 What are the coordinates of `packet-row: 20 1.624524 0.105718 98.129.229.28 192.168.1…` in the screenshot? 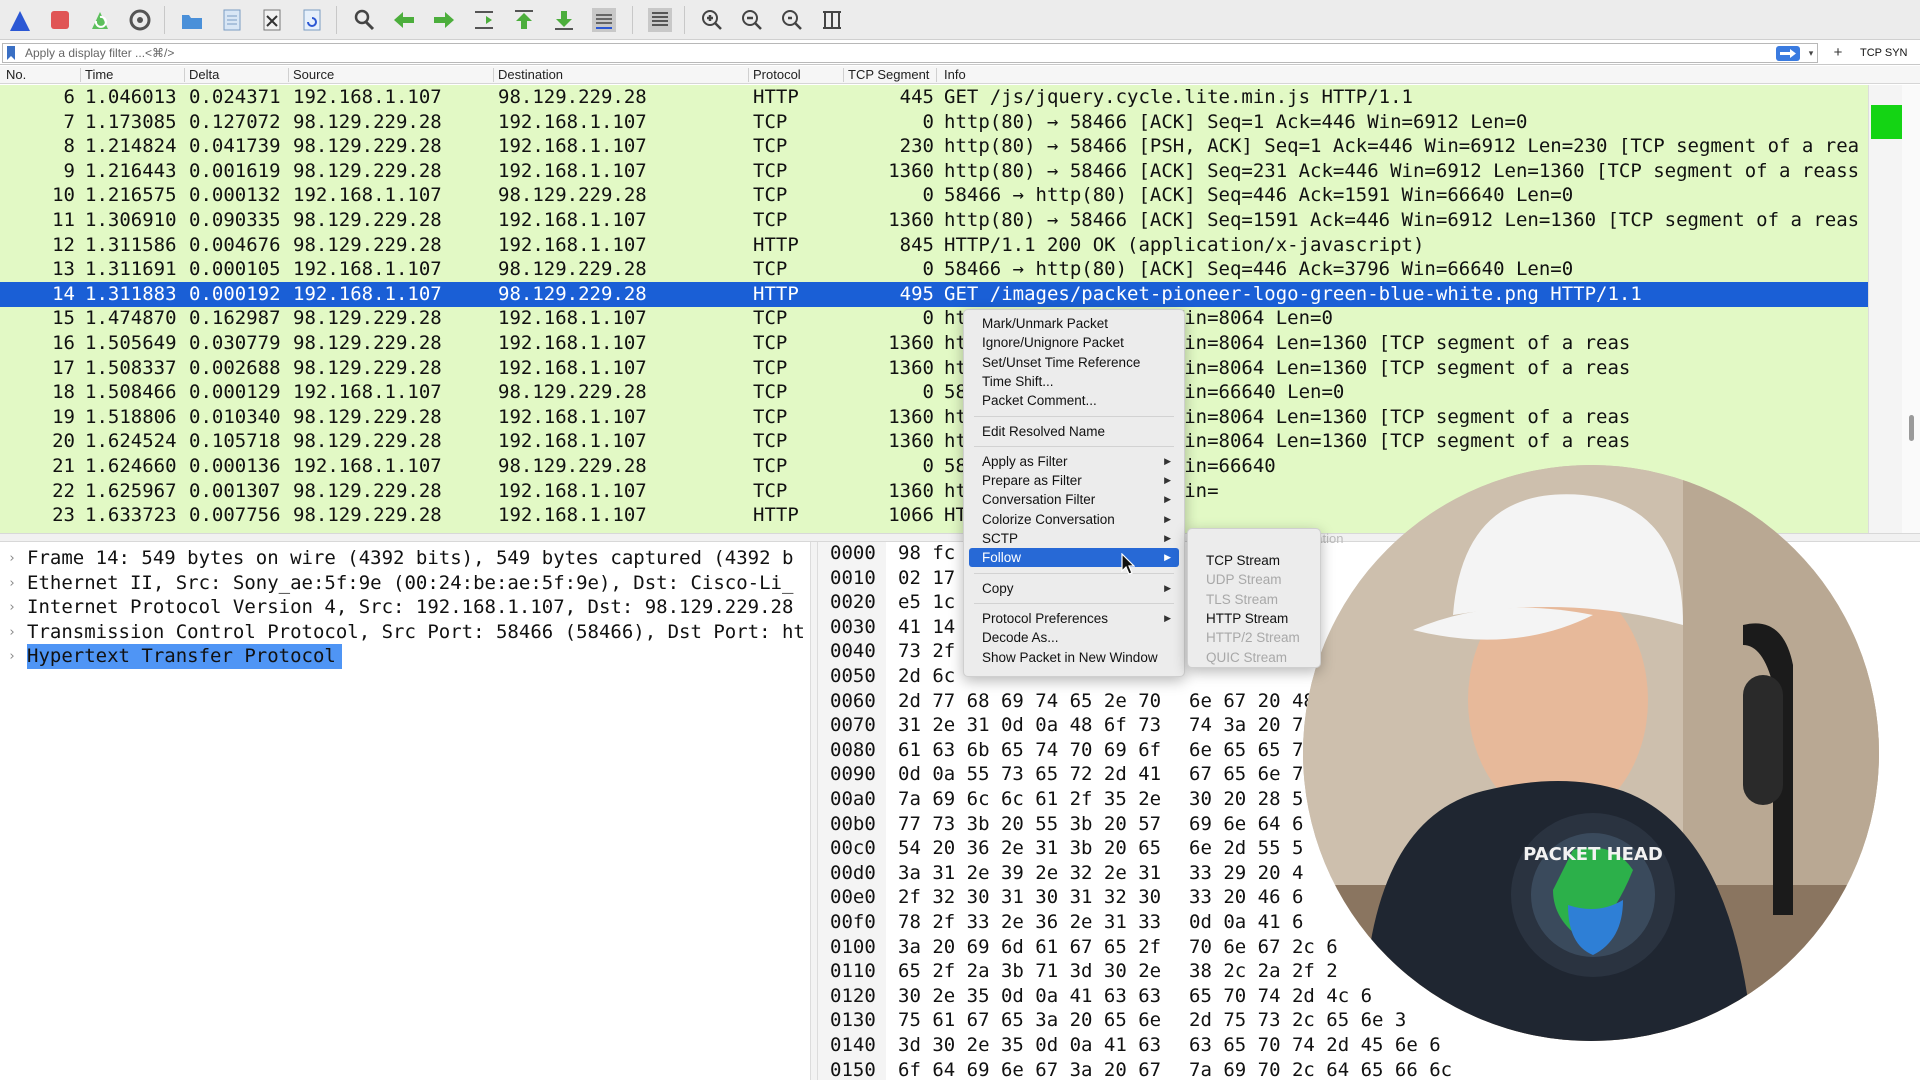 It's located at (934, 441).